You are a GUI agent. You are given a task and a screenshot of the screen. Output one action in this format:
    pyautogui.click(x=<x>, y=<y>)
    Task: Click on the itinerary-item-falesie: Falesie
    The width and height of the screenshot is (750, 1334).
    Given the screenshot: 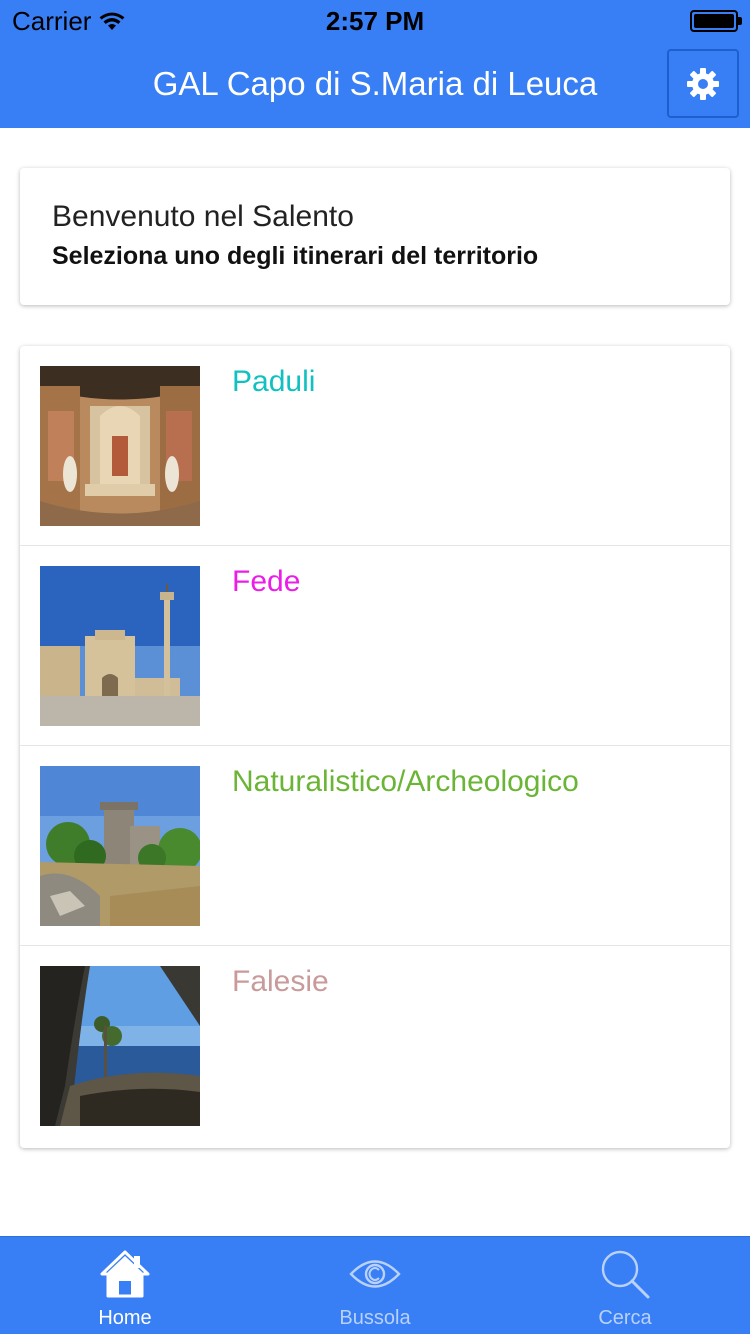 What is the action you would take?
    pyautogui.click(x=375, y=1046)
    